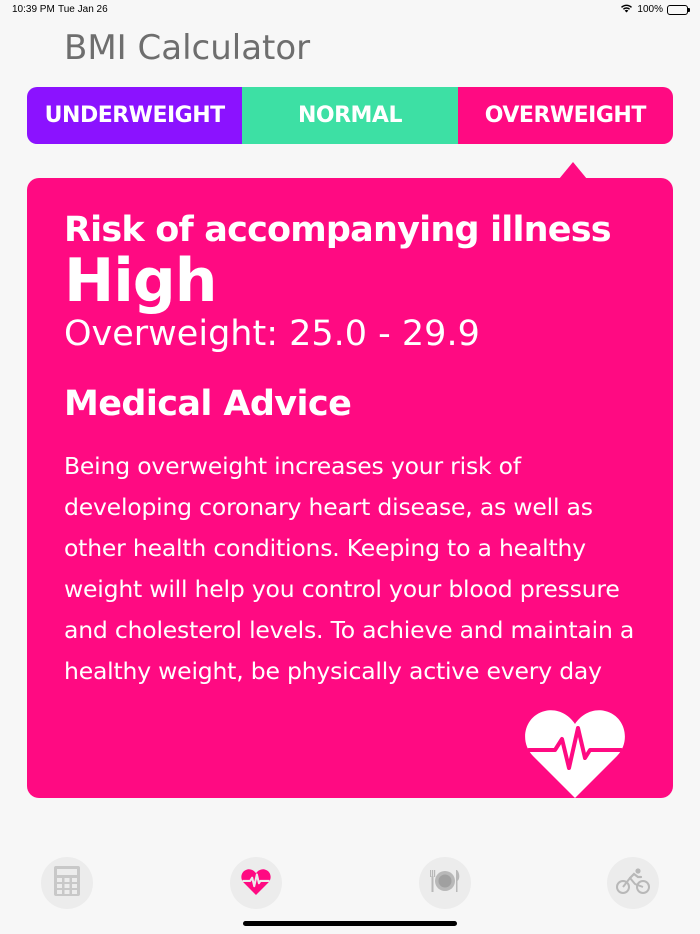 The height and width of the screenshot is (934, 700). I want to click on segment-normal: NORMAL, so click(350, 115).